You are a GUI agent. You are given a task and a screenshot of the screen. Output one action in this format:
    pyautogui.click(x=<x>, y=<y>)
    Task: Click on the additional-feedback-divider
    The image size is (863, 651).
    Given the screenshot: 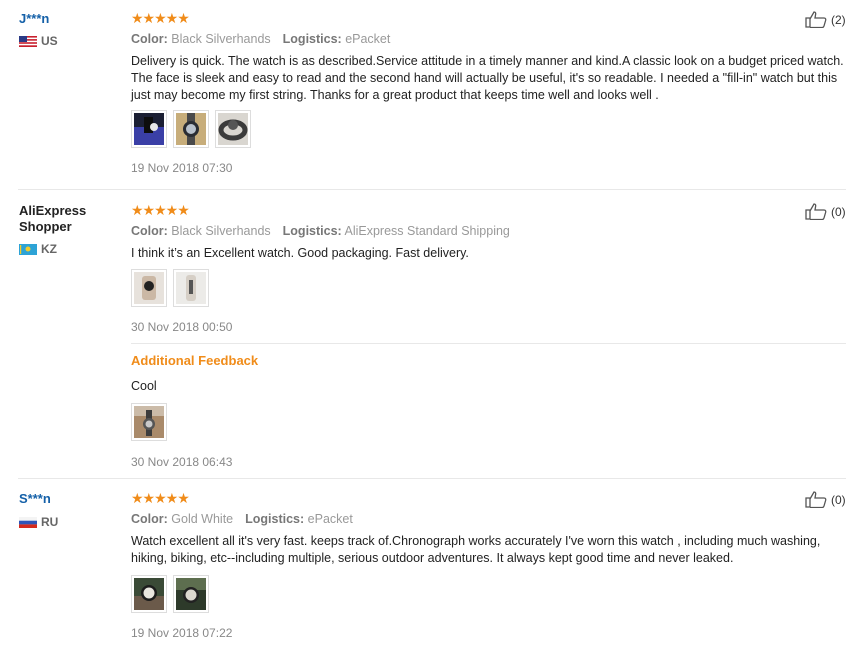 What is the action you would take?
    pyautogui.click(x=488, y=343)
    